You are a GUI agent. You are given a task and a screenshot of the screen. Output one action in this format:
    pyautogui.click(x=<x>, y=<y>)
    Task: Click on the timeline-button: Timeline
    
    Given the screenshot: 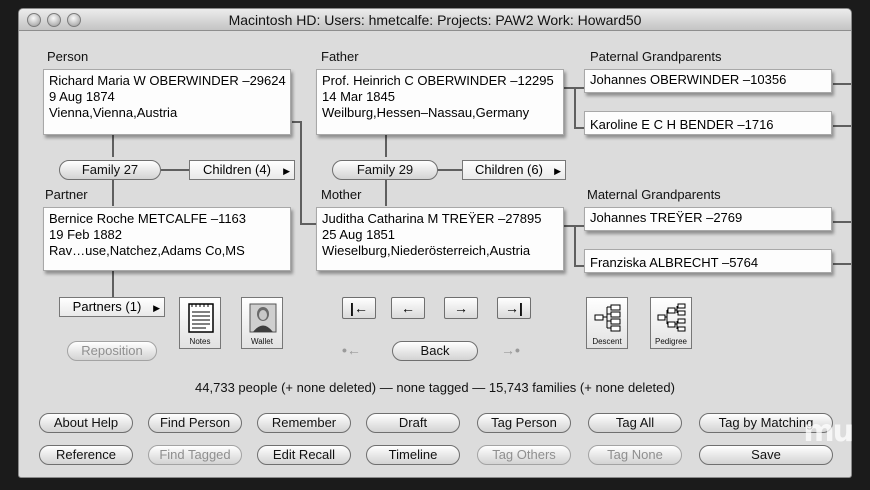 What is the action you would take?
    pyautogui.click(x=413, y=455)
    